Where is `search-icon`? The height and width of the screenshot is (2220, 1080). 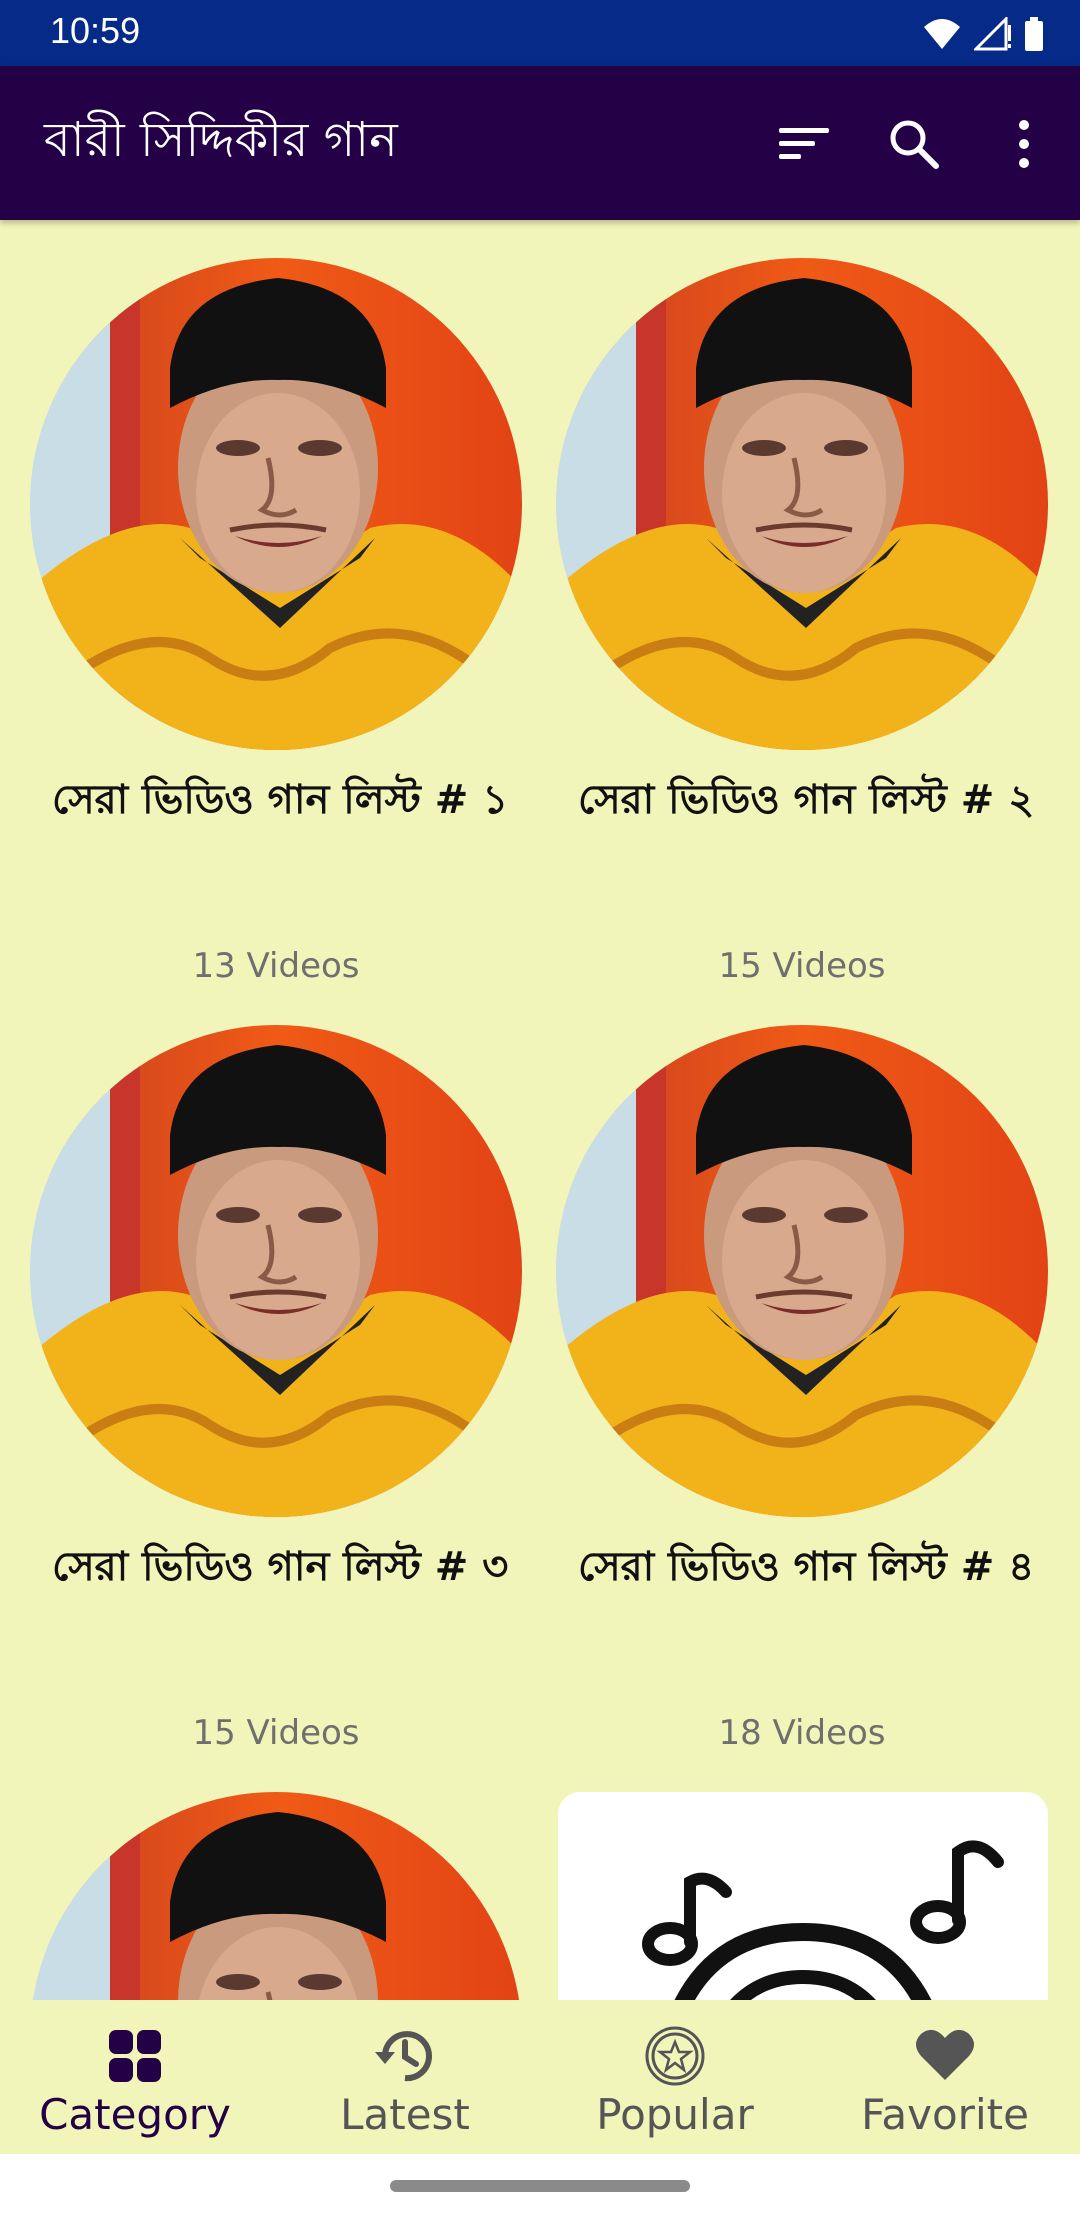
search-icon is located at coordinates (914, 144).